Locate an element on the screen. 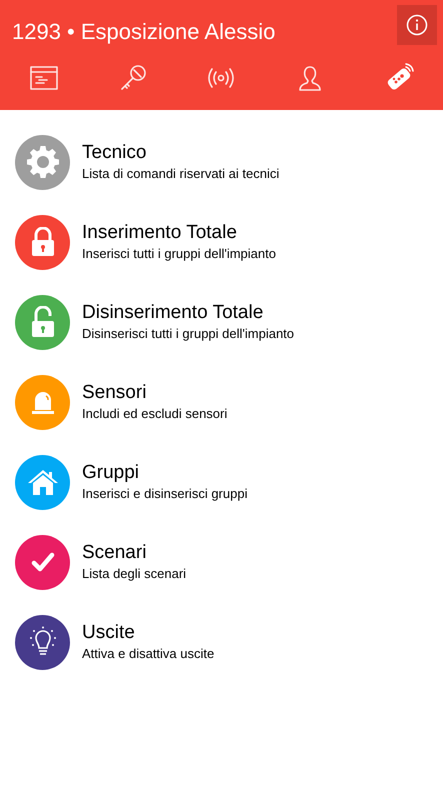 This screenshot has height=787, width=443. key-icon is located at coordinates (132, 78).